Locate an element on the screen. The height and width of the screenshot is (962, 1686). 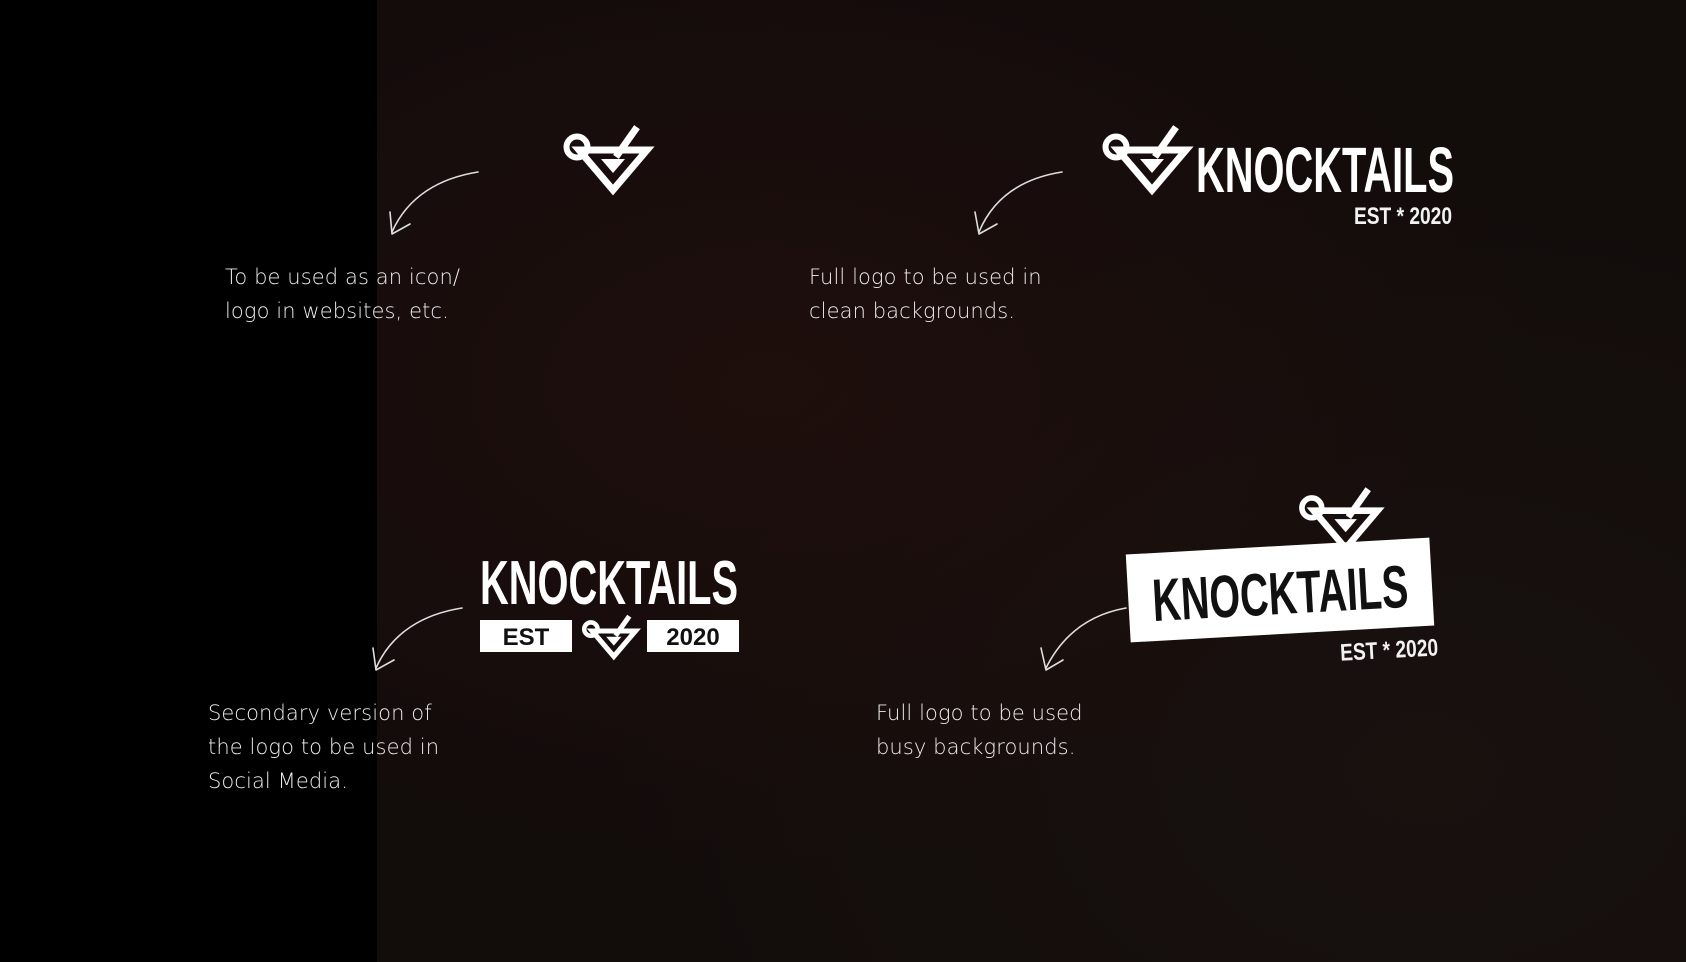
year-badge: 2020 is located at coordinates (693, 636).